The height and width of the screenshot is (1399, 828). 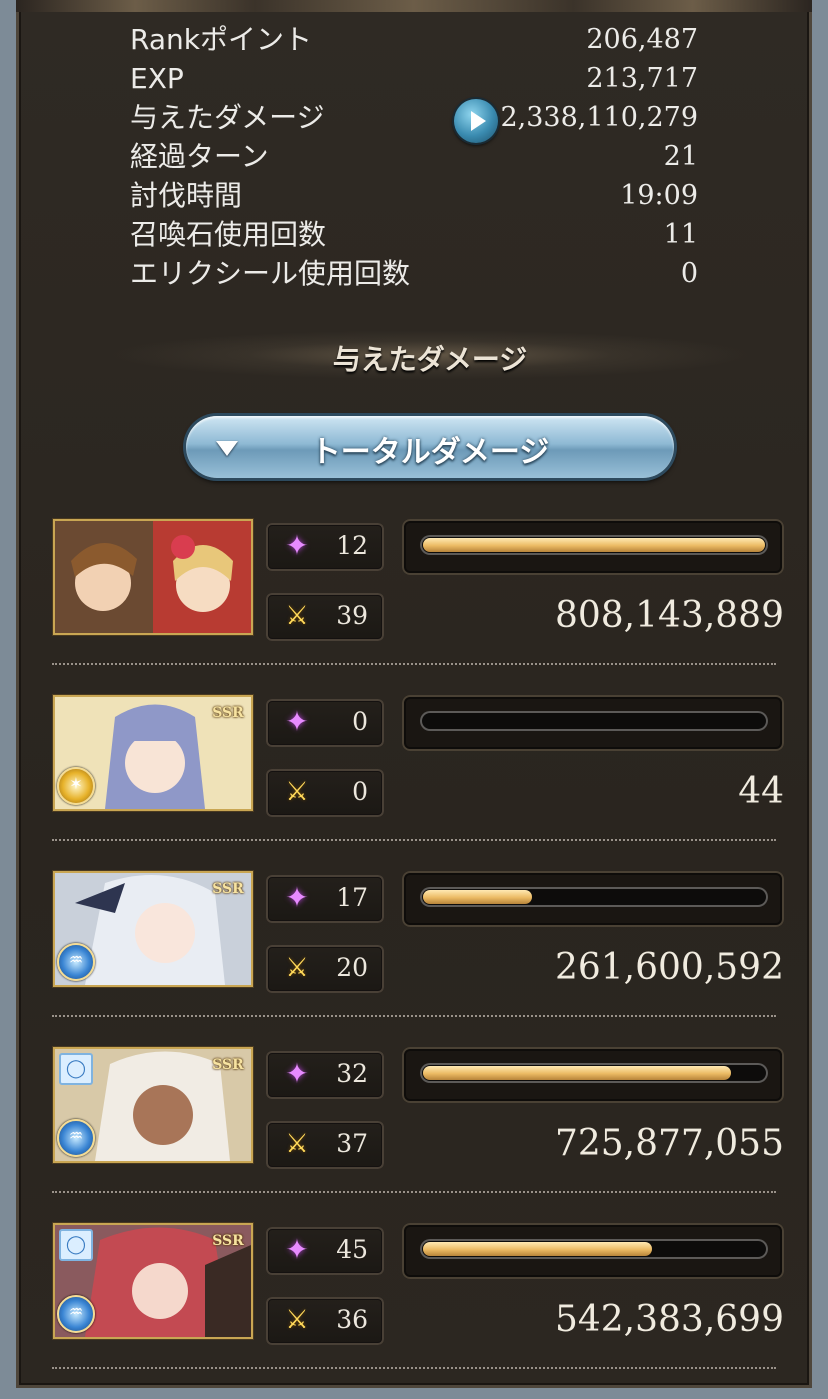 What do you see at coordinates (270, 273) in the screenshot?
I see `stat-label: エリクシール使用回数` at bounding box center [270, 273].